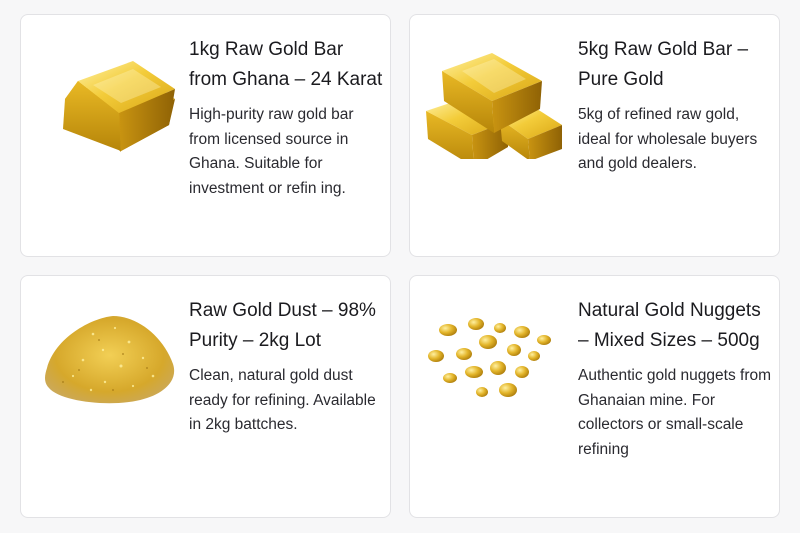  What do you see at coordinates (497, 98) in the screenshot?
I see `stacked-gold-bars-icon` at bounding box center [497, 98].